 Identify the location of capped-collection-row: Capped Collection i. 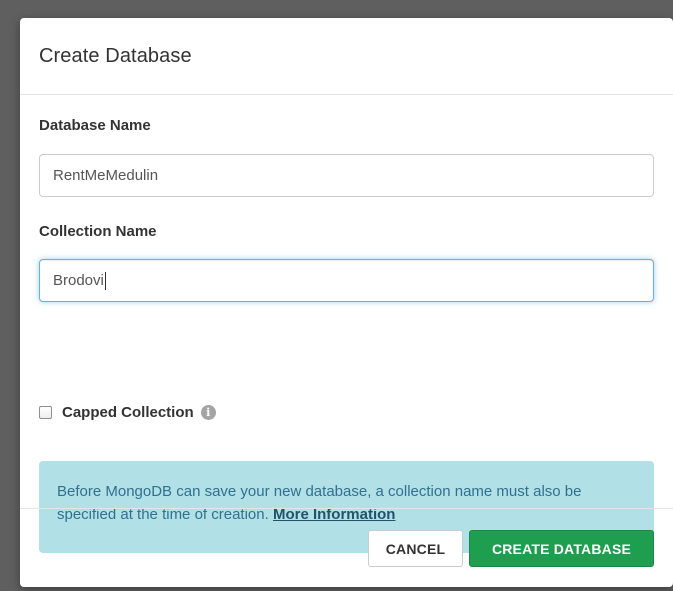
(127, 412).